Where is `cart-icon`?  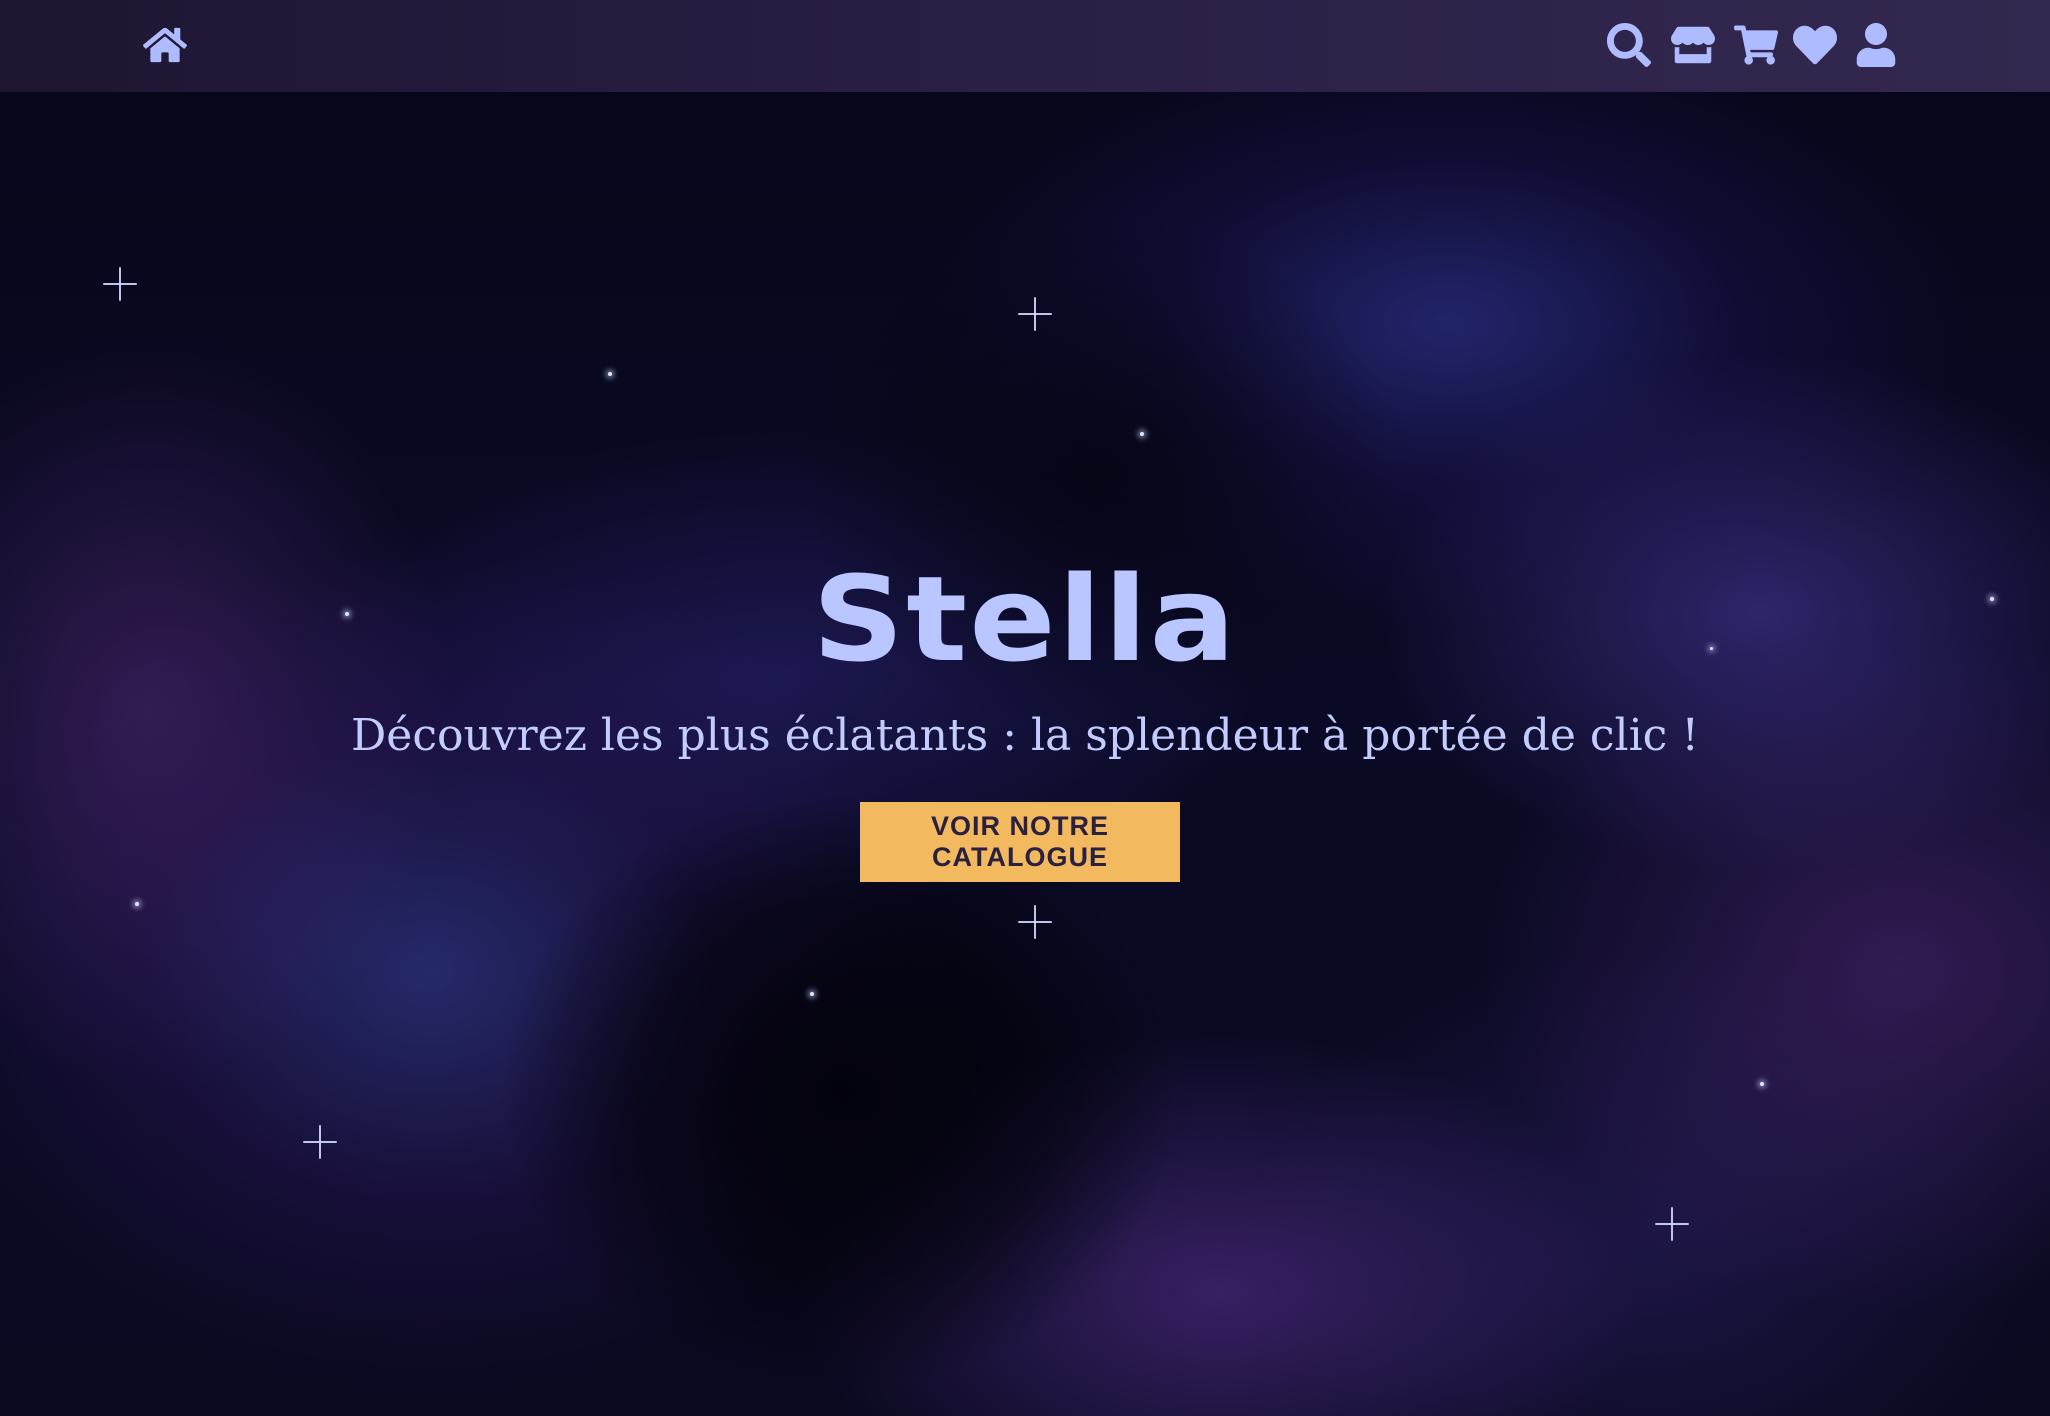
cart-icon is located at coordinates (1756, 45).